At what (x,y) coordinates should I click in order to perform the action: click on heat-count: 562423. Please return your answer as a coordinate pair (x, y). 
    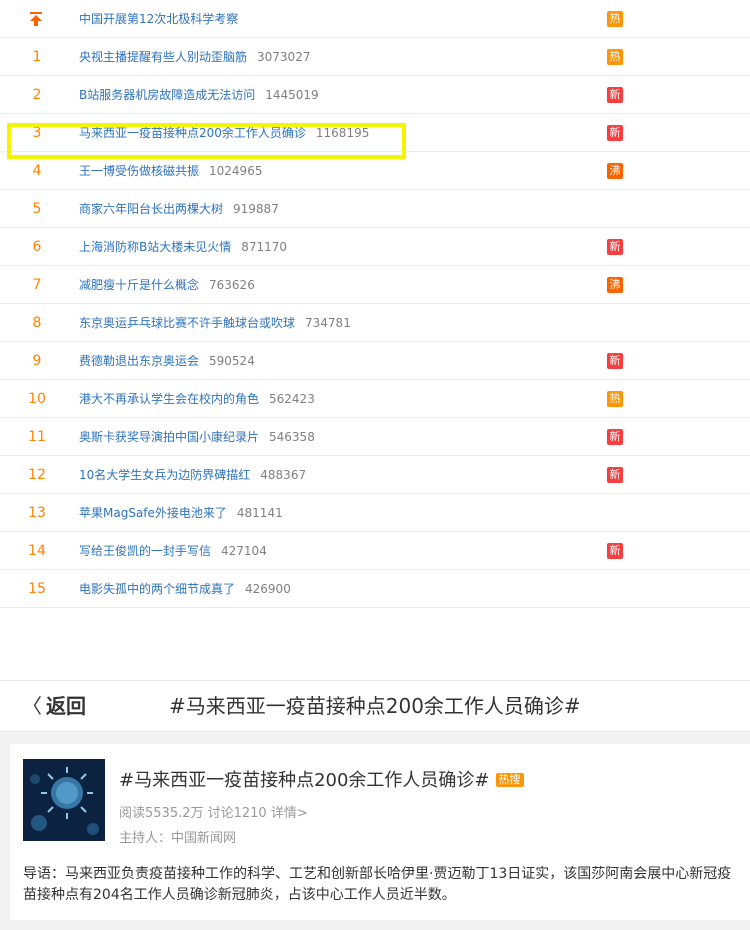
    Looking at the image, I should click on (292, 399).